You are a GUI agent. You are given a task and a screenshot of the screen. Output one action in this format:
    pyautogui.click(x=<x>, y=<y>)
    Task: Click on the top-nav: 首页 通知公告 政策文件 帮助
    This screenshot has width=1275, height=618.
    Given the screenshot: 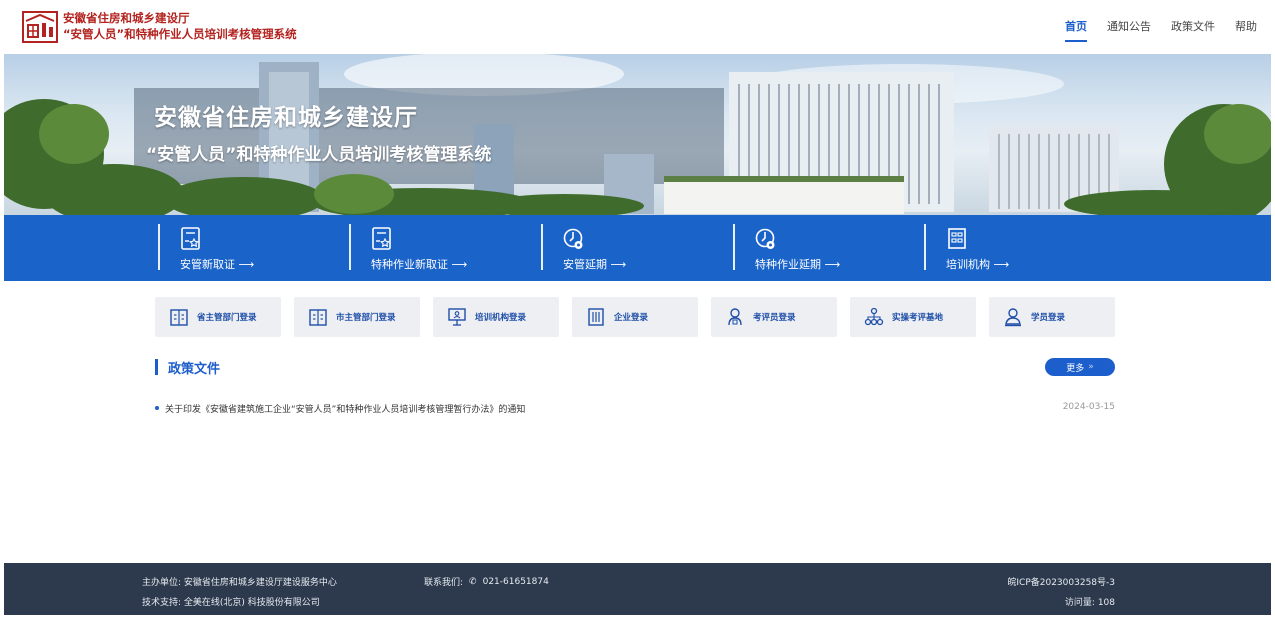 What is the action you would take?
    pyautogui.click(x=1161, y=30)
    